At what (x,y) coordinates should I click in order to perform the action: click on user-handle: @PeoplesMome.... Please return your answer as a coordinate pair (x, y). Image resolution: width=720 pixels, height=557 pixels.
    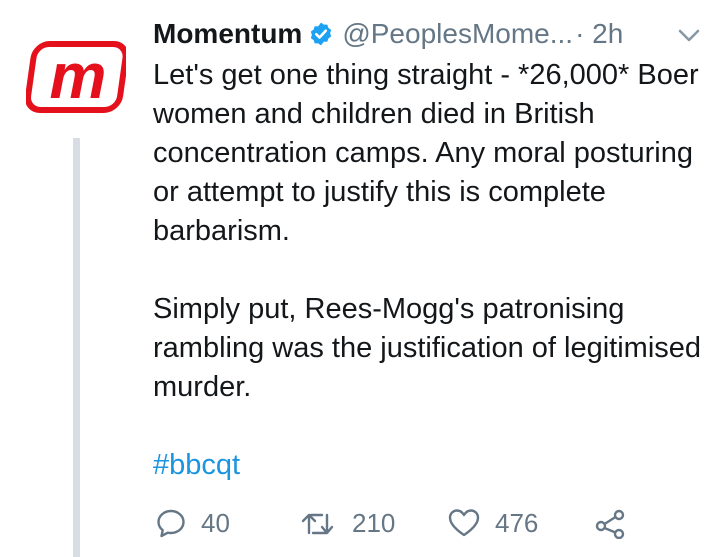
    Looking at the image, I should click on (457, 34).